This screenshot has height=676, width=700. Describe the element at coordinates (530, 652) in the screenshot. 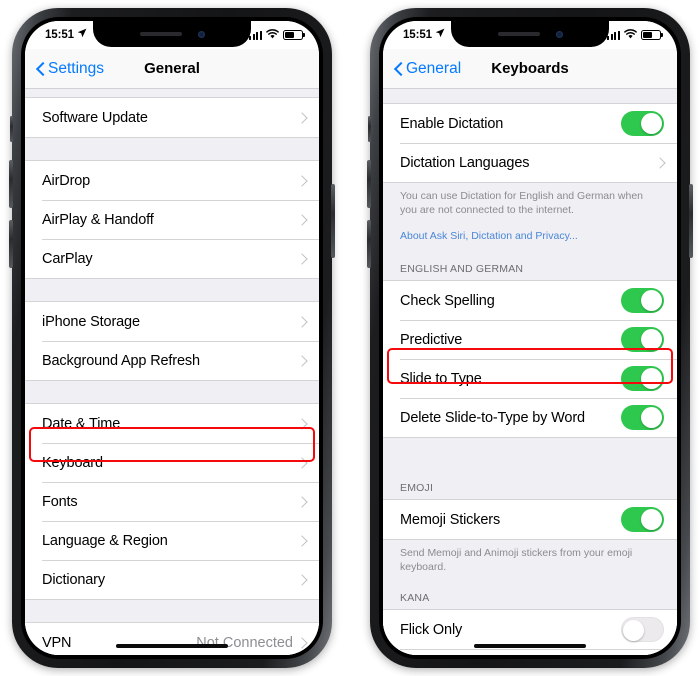

I see `row-smart-full-width-space: Smart Full-Width Space` at that location.